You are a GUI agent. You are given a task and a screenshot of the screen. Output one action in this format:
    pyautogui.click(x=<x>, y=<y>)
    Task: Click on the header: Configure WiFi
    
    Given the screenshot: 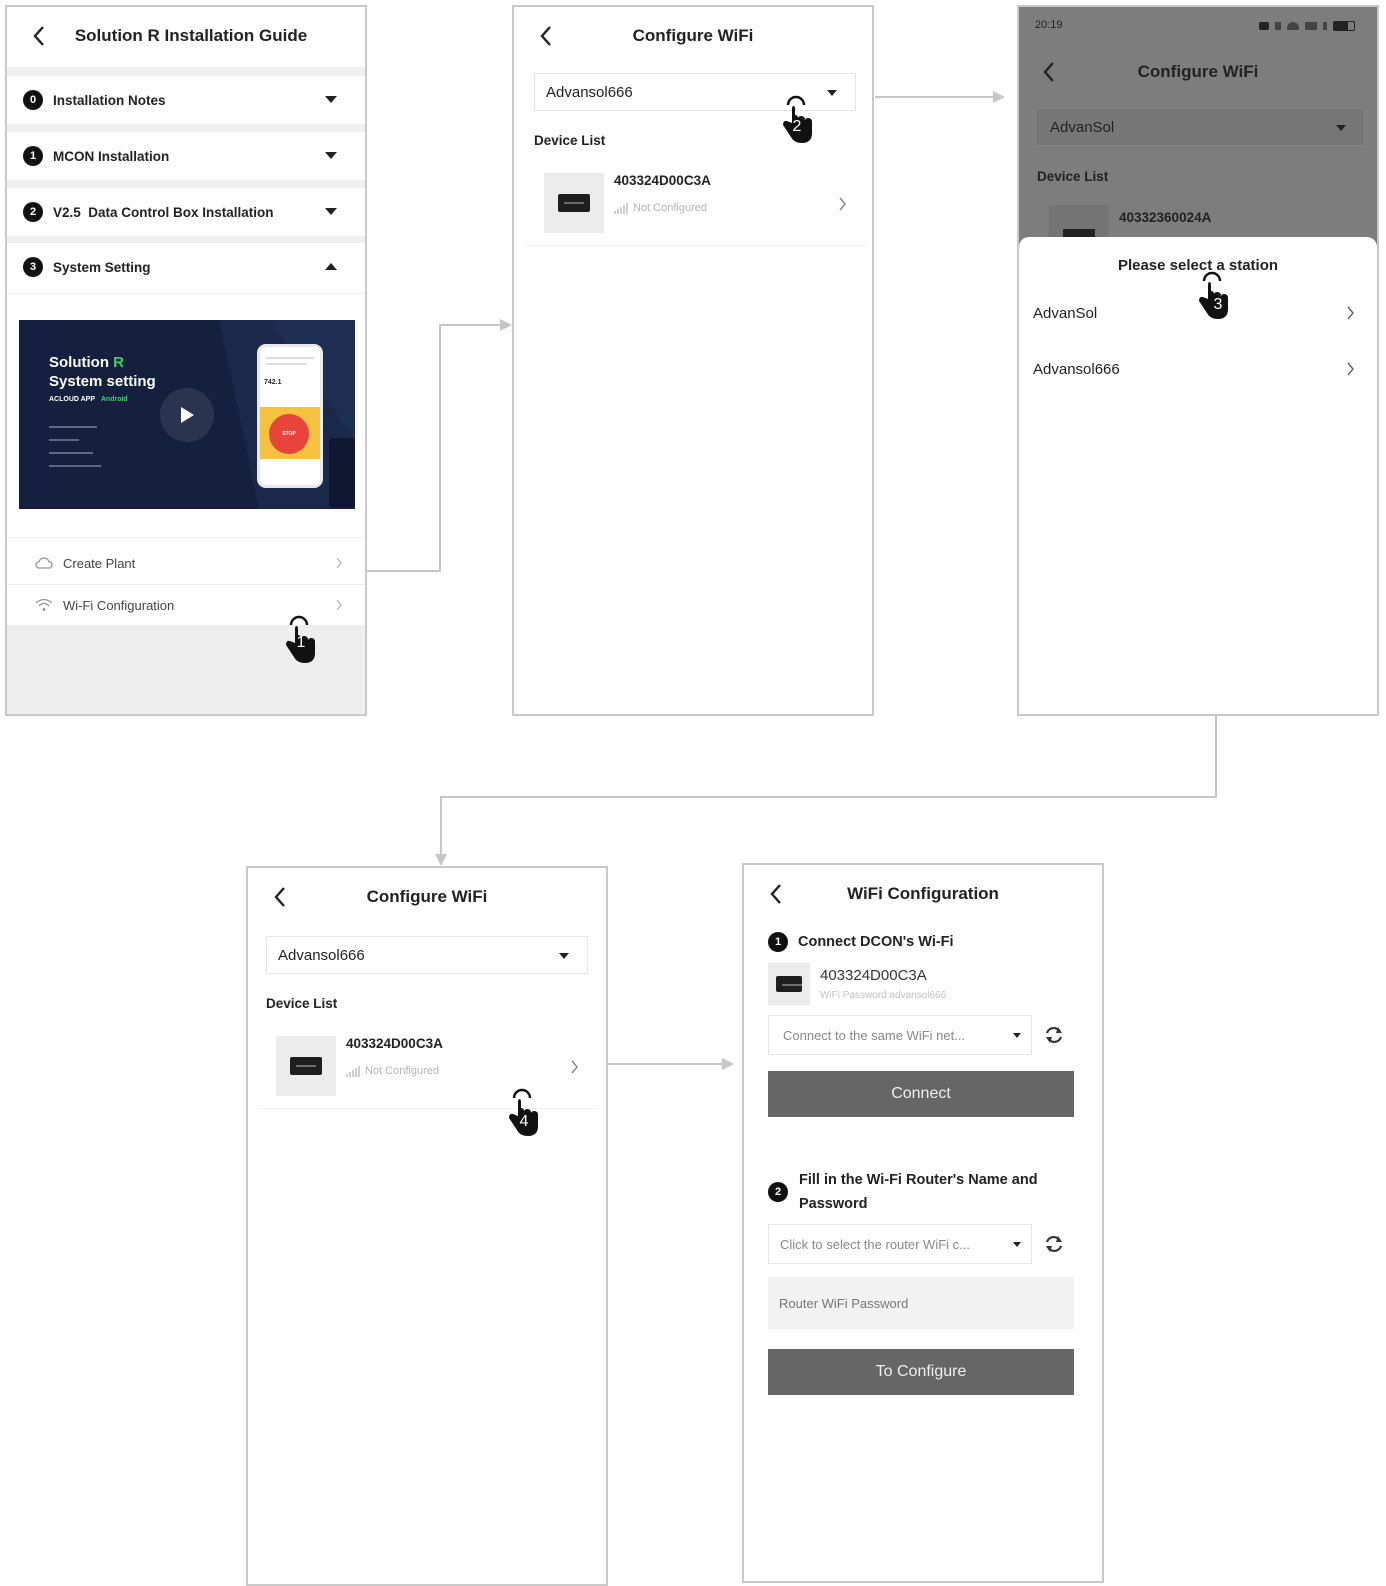 What is the action you would take?
    pyautogui.click(x=693, y=36)
    